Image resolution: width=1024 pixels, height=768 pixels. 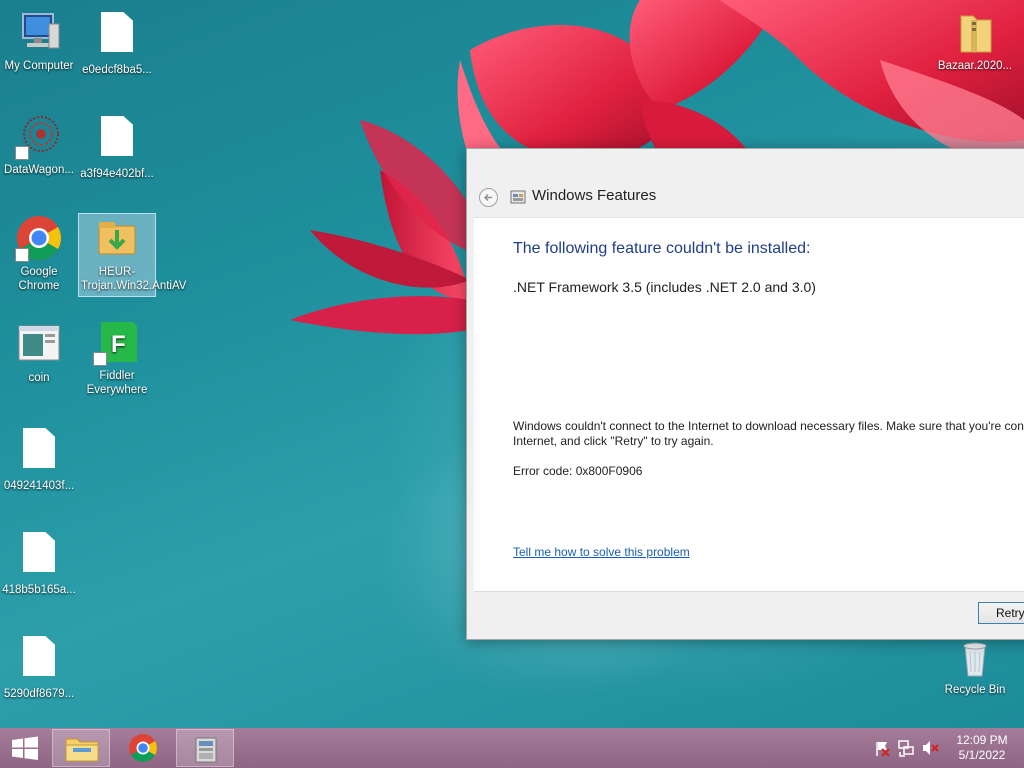 What do you see at coordinates (518, 197) in the screenshot?
I see `windows-features-icon` at bounding box center [518, 197].